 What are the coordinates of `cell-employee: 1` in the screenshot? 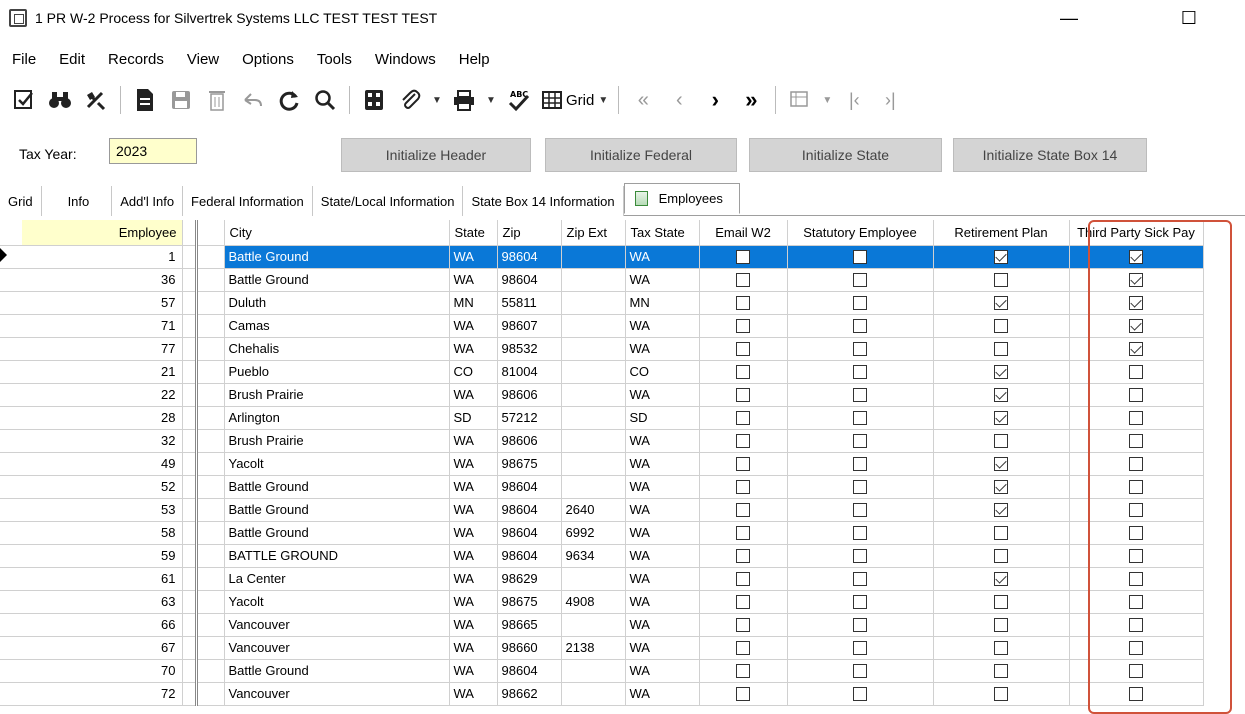 It's located at (102, 257).